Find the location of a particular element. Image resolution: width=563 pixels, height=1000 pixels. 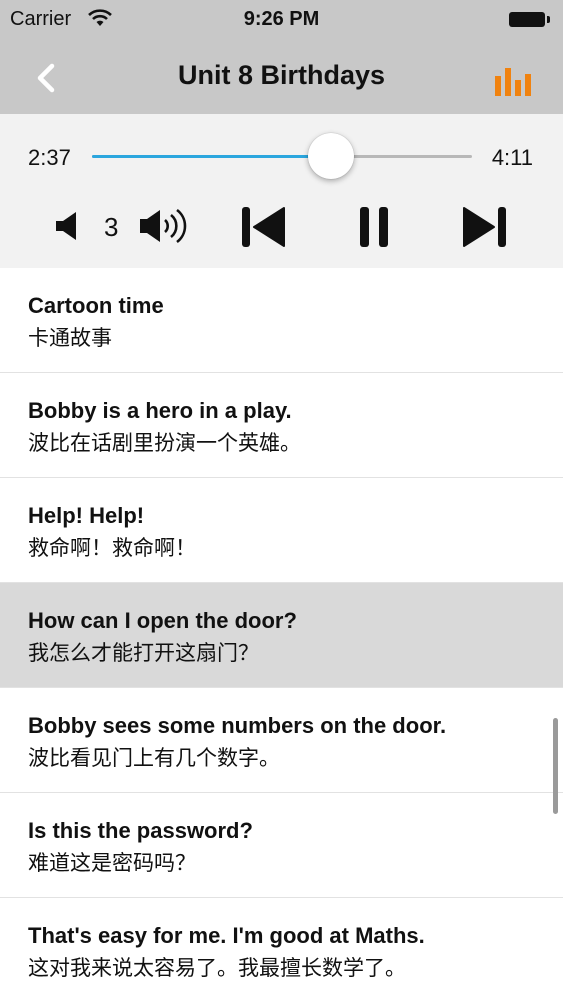

list-item: Bobby is a hero in a play. 波比在话剧里扮演一个英雄。 is located at coordinates (281, 425).